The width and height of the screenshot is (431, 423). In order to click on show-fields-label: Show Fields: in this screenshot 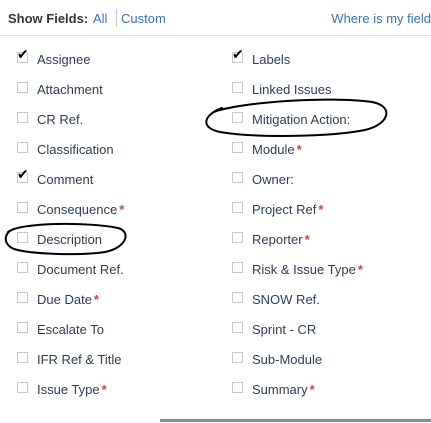, I will do `click(48, 18)`.